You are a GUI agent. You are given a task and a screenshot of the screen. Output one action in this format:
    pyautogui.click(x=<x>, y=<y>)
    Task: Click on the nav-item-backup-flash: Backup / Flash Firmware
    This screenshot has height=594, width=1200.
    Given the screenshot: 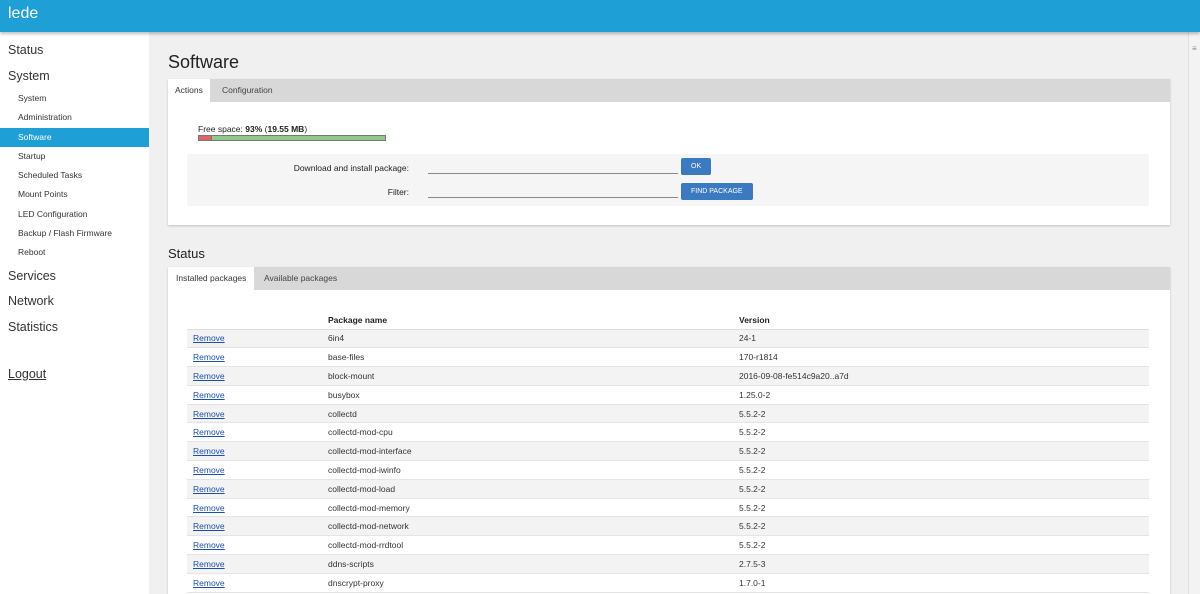 What is the action you would take?
    pyautogui.click(x=74, y=233)
    